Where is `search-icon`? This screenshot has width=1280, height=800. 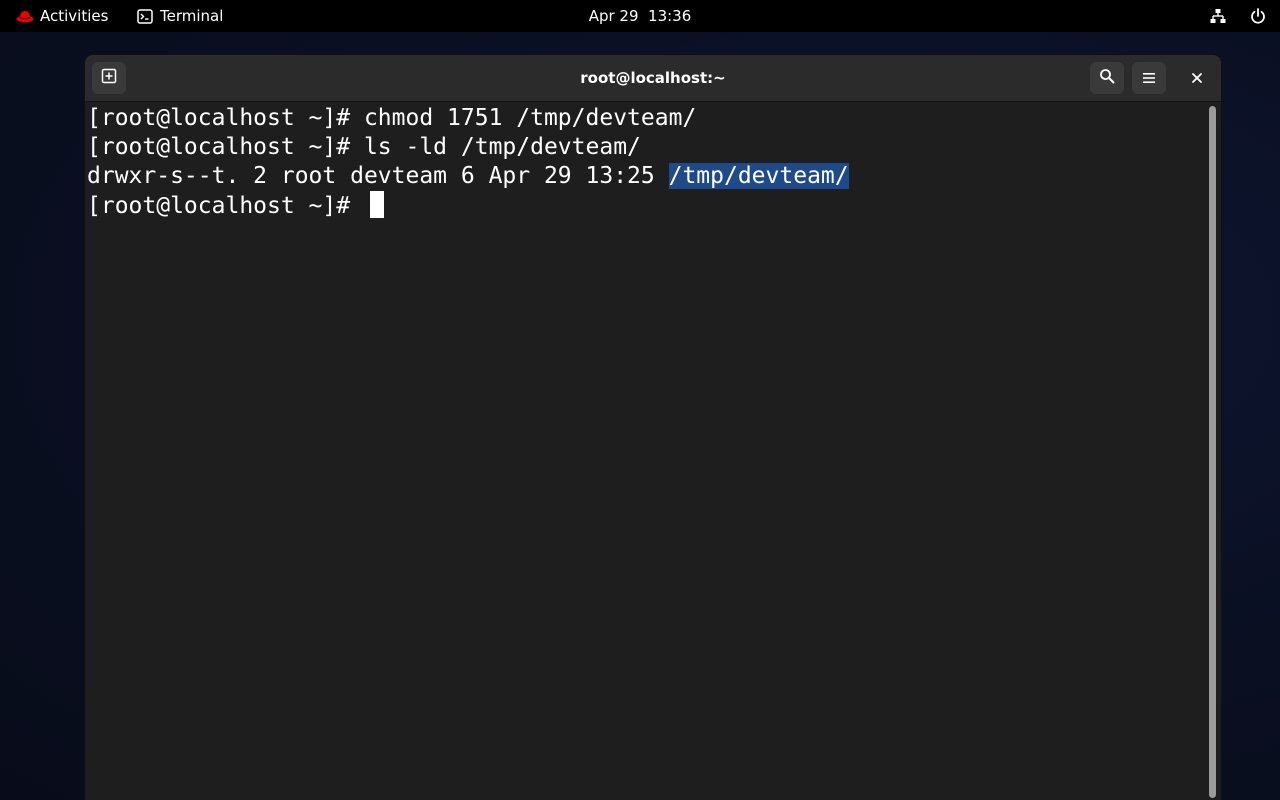
search-icon is located at coordinates (1107, 78).